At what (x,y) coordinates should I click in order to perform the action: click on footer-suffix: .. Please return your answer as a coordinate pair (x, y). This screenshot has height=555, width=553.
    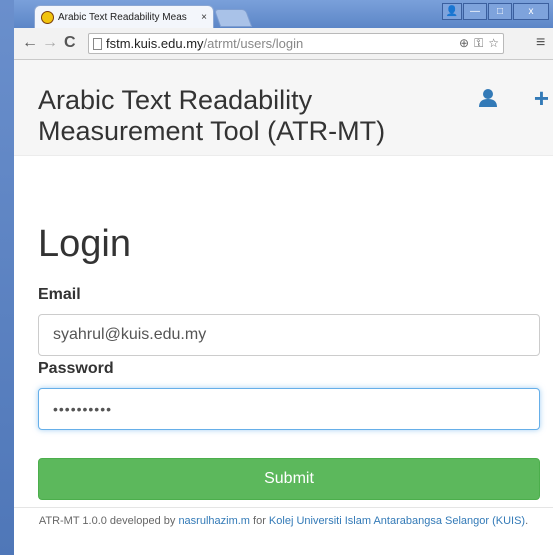
    Looking at the image, I should click on (527, 521).